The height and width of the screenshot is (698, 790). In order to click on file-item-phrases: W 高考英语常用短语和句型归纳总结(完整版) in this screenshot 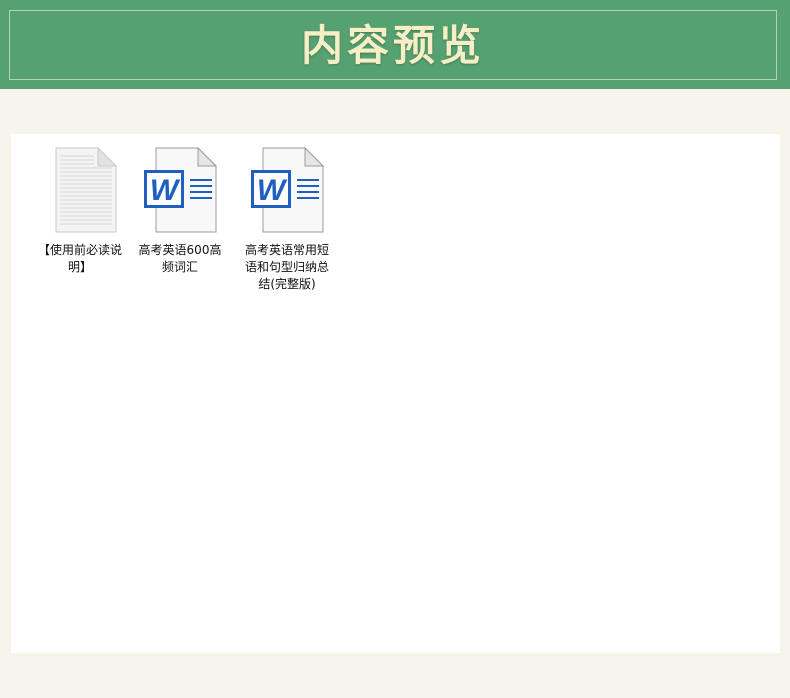, I will do `click(287, 219)`.